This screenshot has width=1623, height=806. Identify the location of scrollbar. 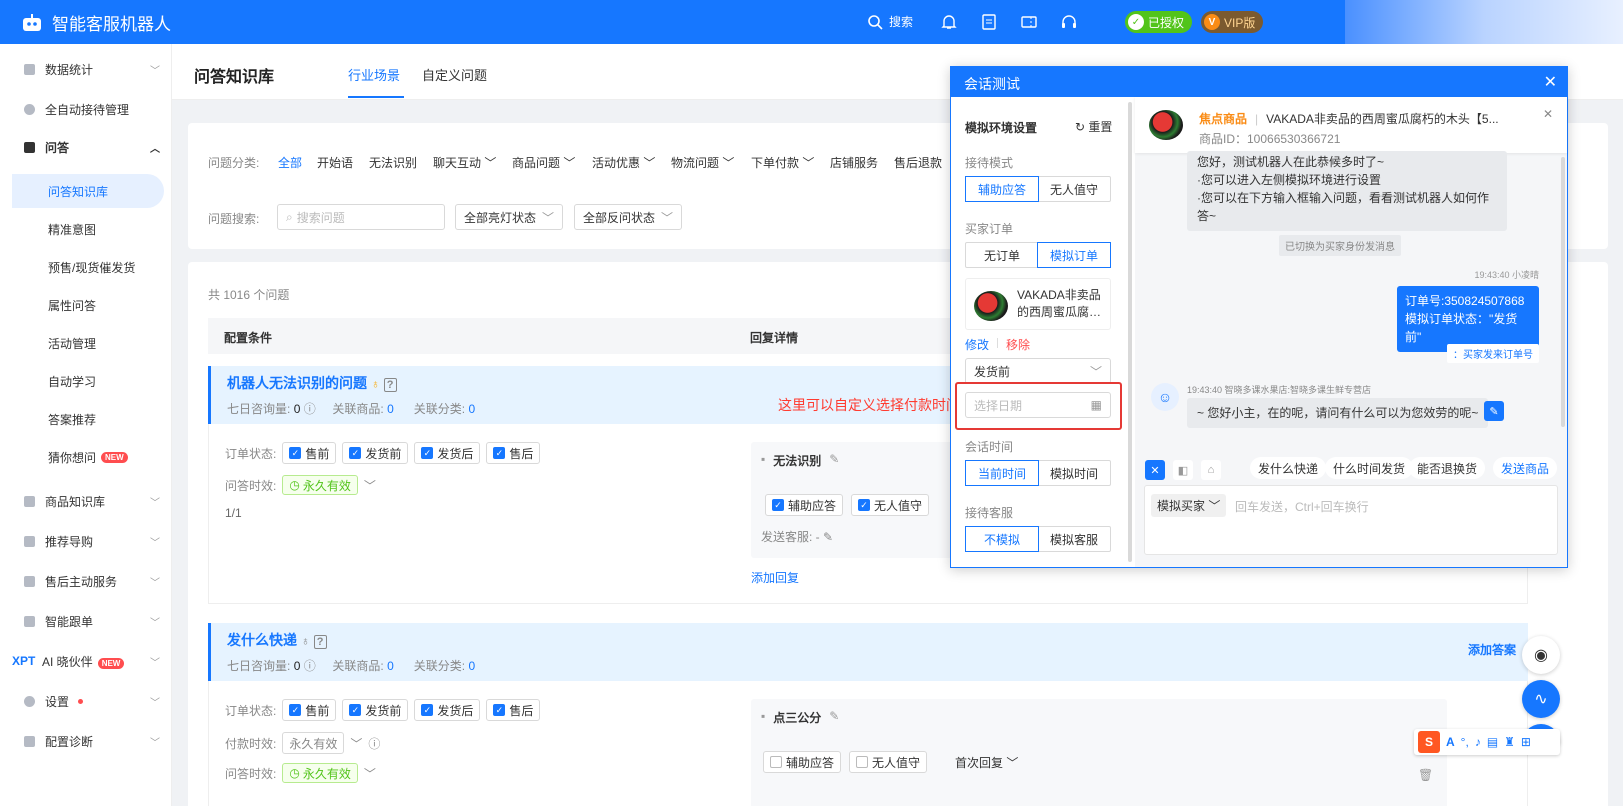
(1130, 332).